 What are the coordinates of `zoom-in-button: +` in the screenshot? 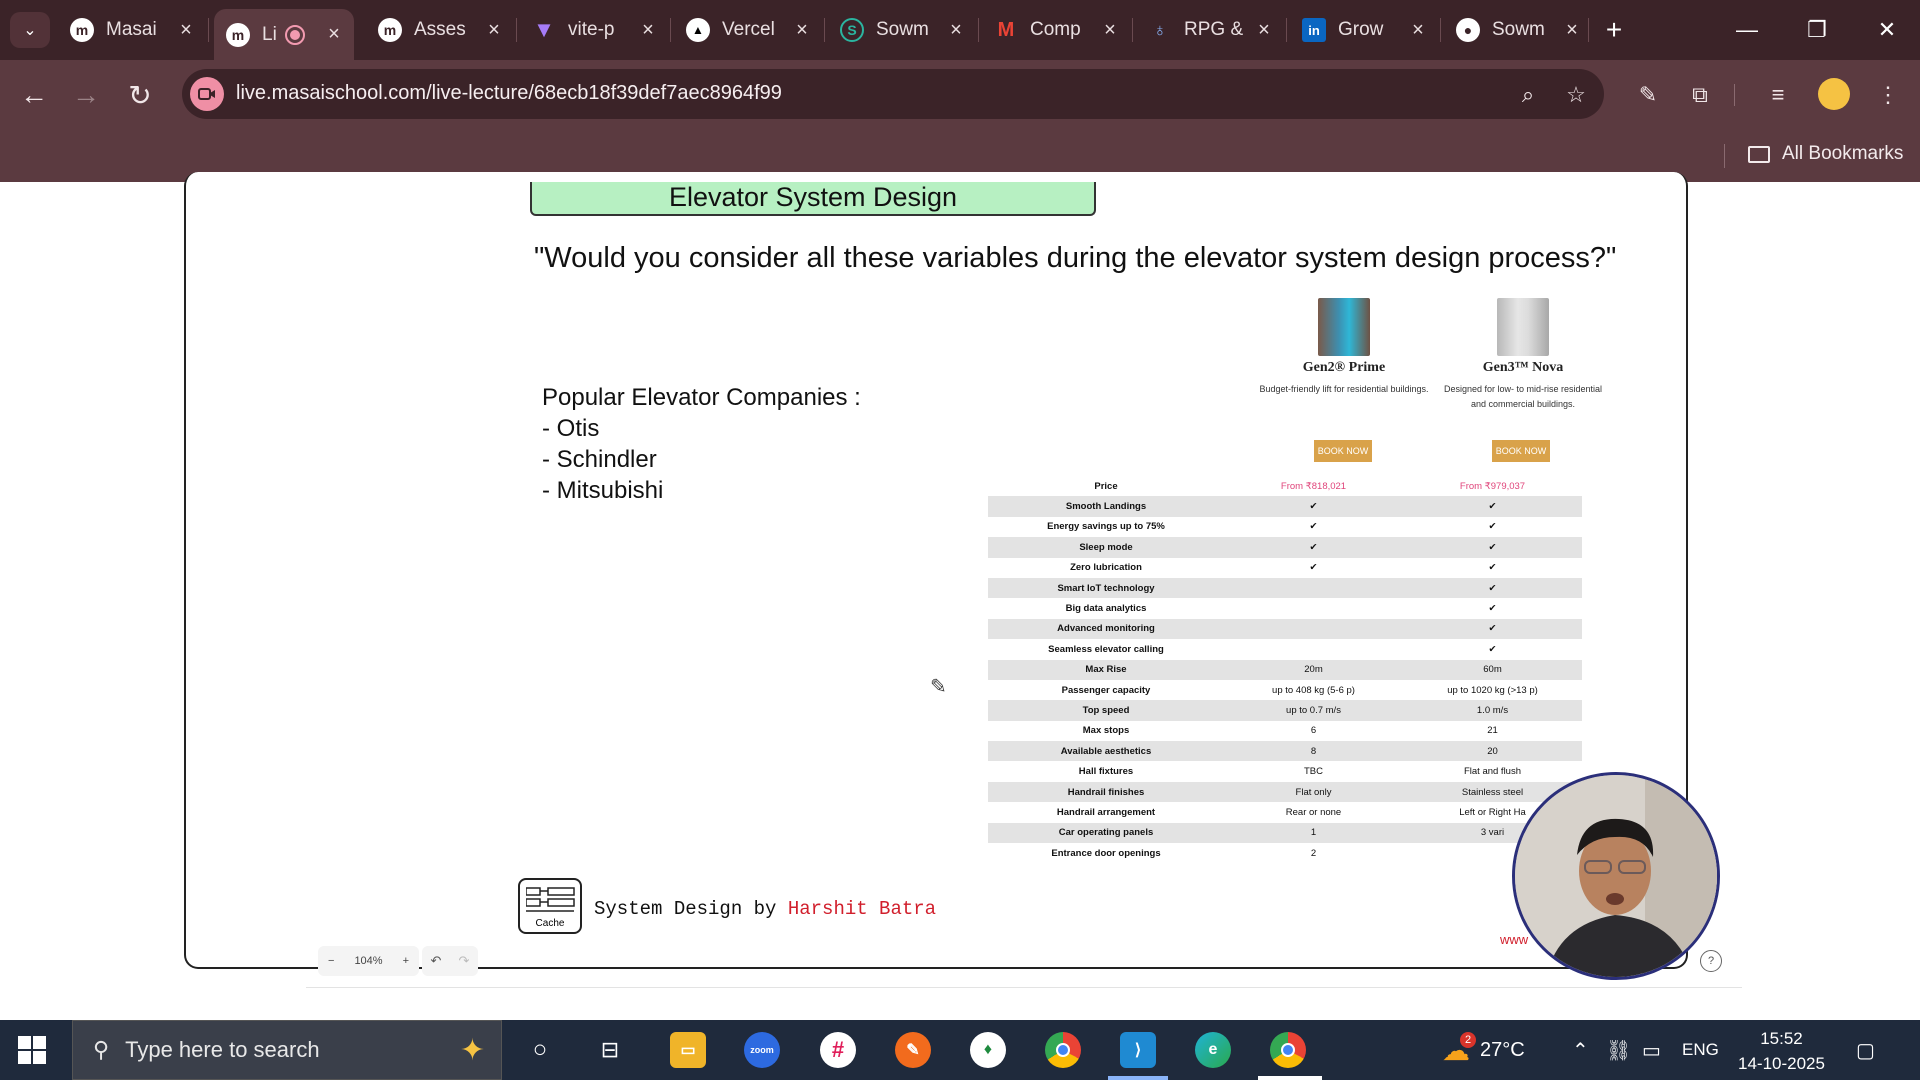 It's located at (406, 961).